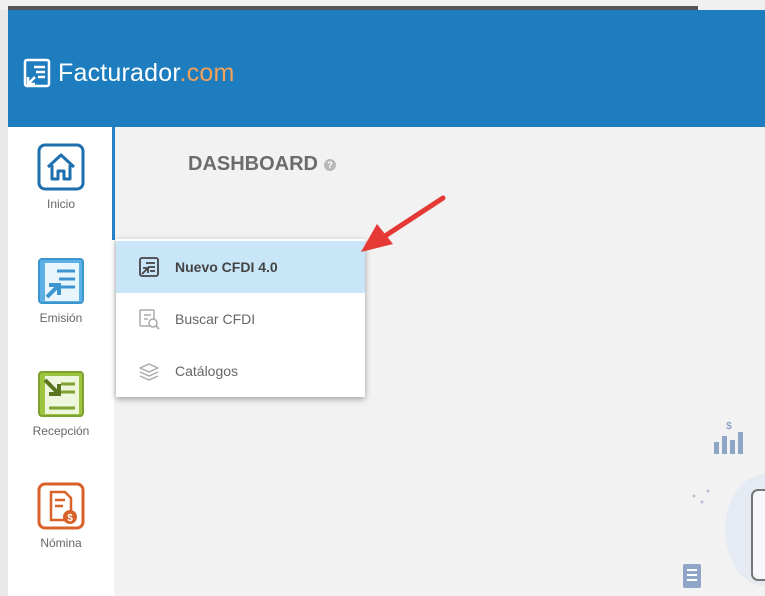  What do you see at coordinates (61, 394) in the screenshot?
I see `reception-icon` at bounding box center [61, 394].